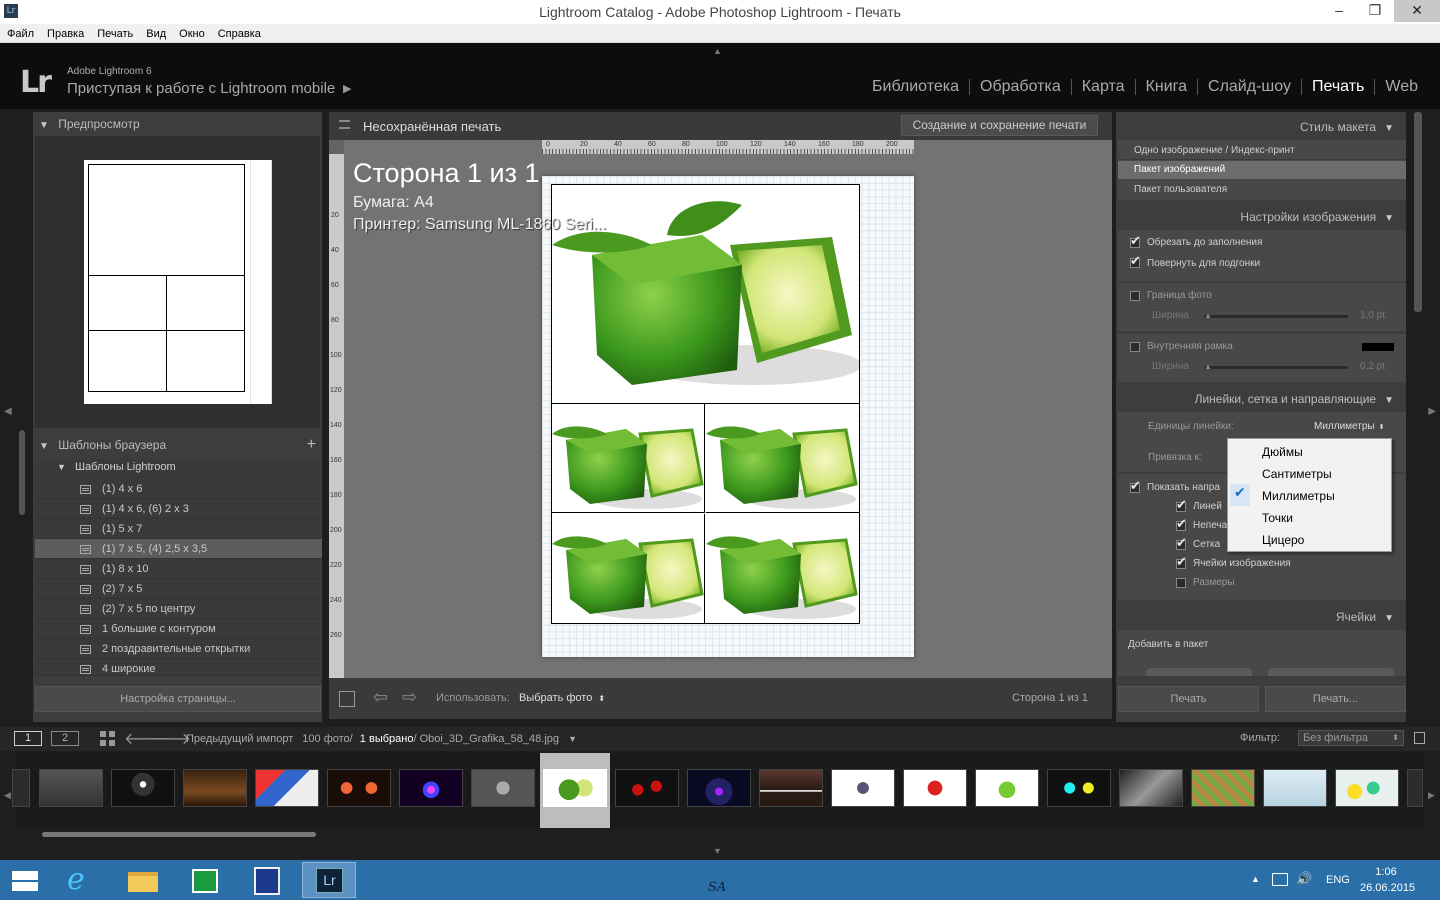 Image resolution: width=1440 pixels, height=900 pixels. Describe the element at coordinates (178, 529) in the screenshot. I see `template-item: (1) 5 x 7` at that location.